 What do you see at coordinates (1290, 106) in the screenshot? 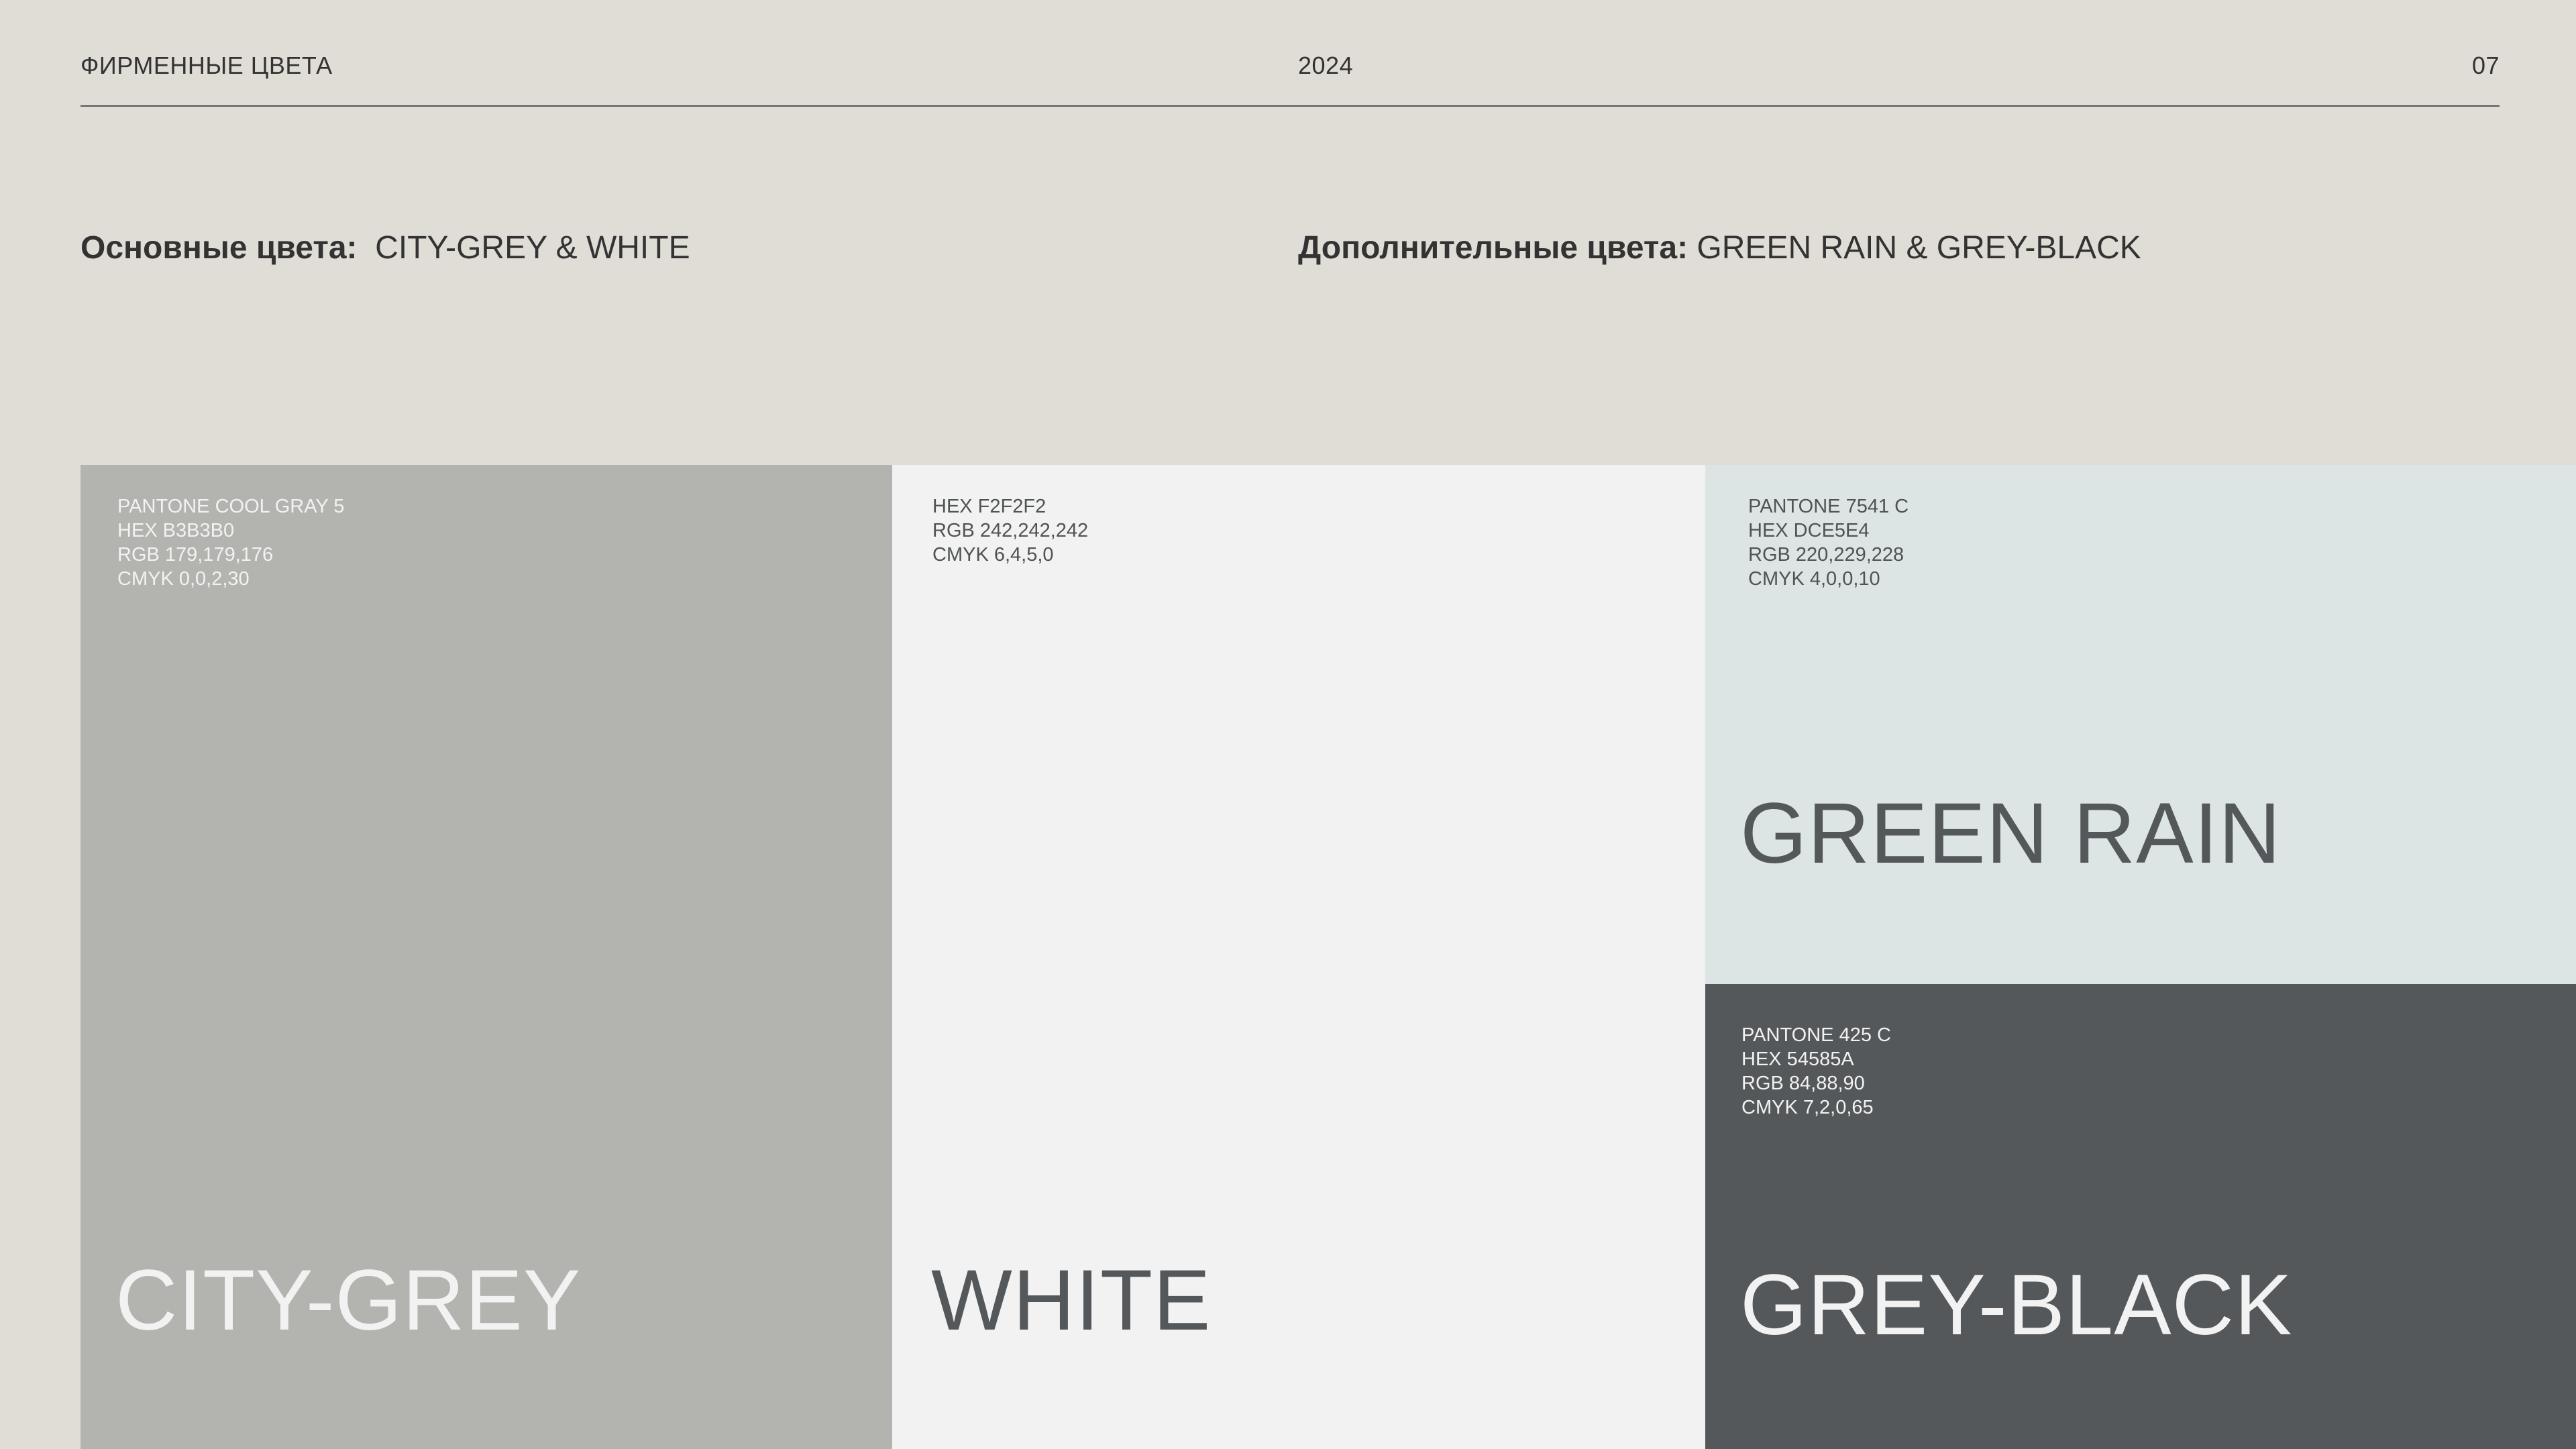
I see `header-divider` at bounding box center [1290, 106].